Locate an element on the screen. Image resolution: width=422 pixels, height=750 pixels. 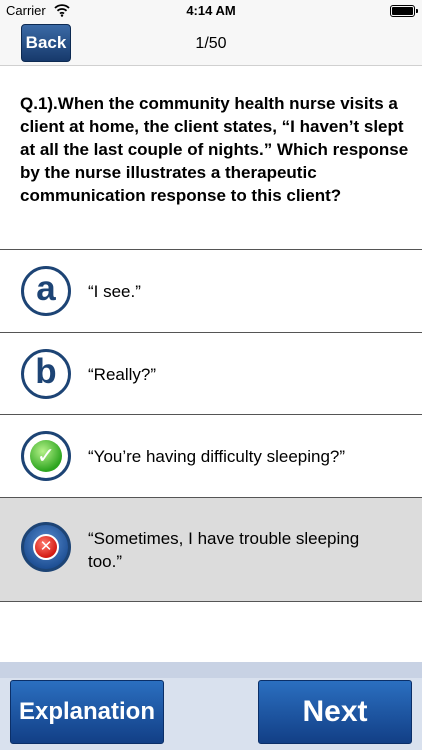
option-a: a “I see.” is located at coordinates (211, 291).